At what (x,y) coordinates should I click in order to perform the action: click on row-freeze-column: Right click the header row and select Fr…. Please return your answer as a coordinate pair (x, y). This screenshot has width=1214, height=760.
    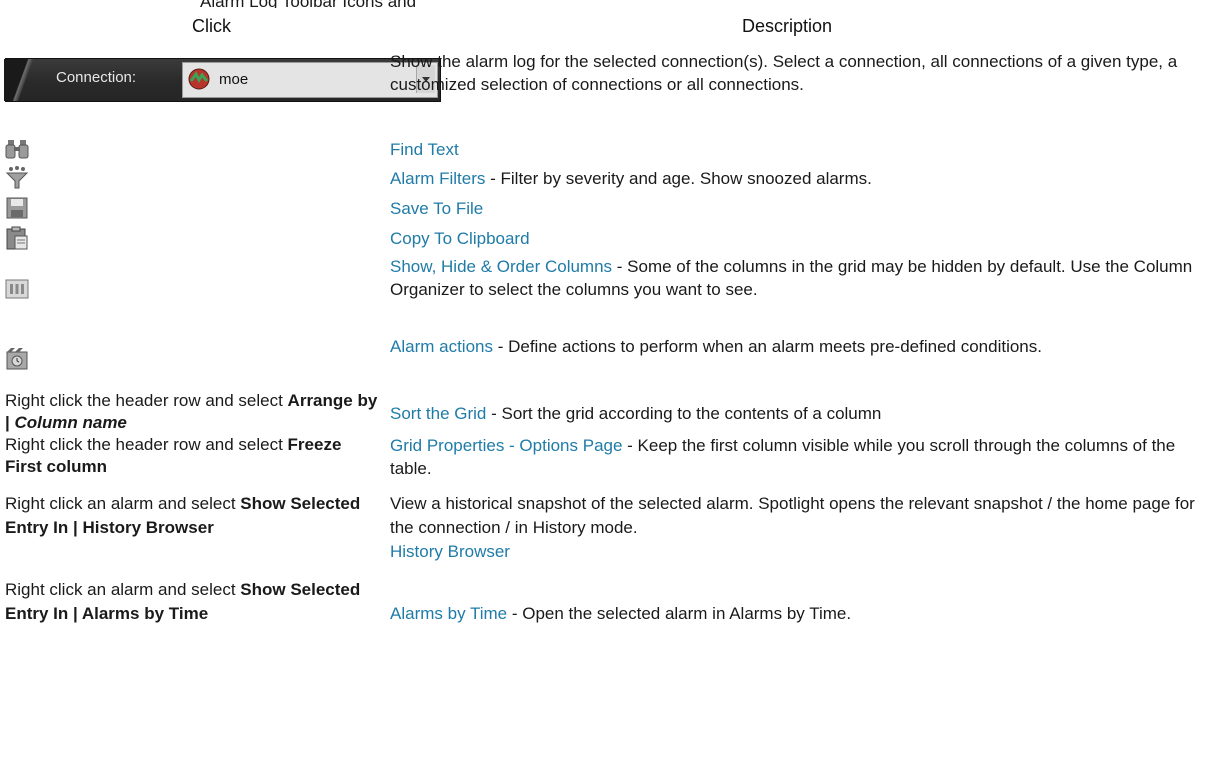
    Looking at the image, I should click on (607, 459).